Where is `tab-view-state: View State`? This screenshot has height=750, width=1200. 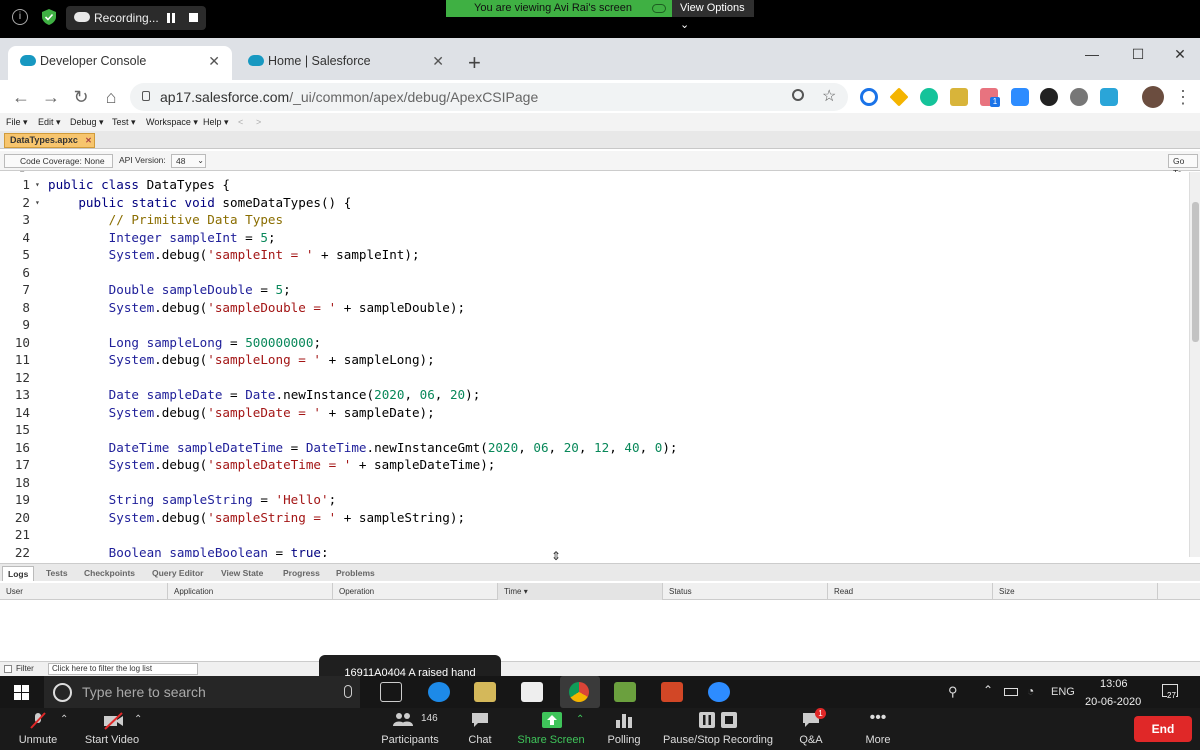
tab-view-state: View State is located at coordinates (242, 573).